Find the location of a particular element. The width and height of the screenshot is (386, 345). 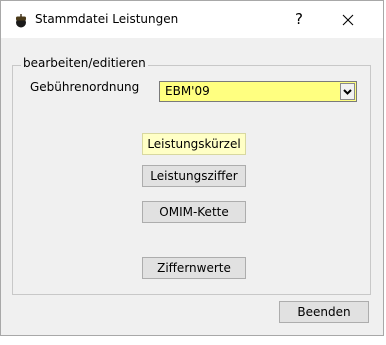

omim-kette-button: OMIM-Kette is located at coordinates (194, 212).